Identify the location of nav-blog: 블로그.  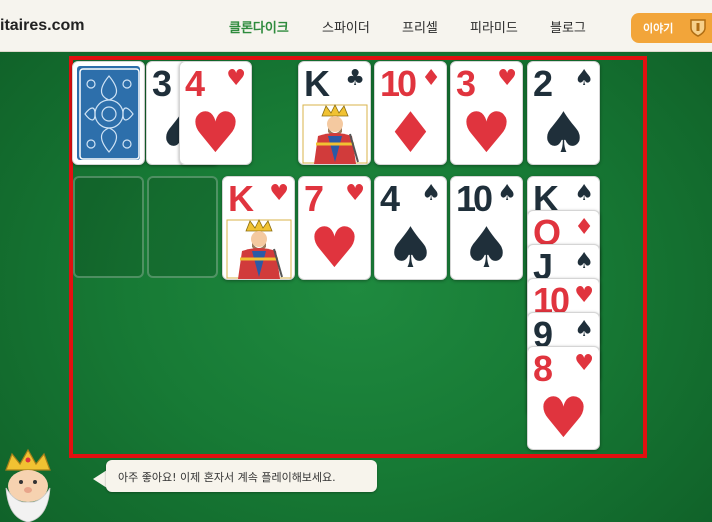
(568, 26).